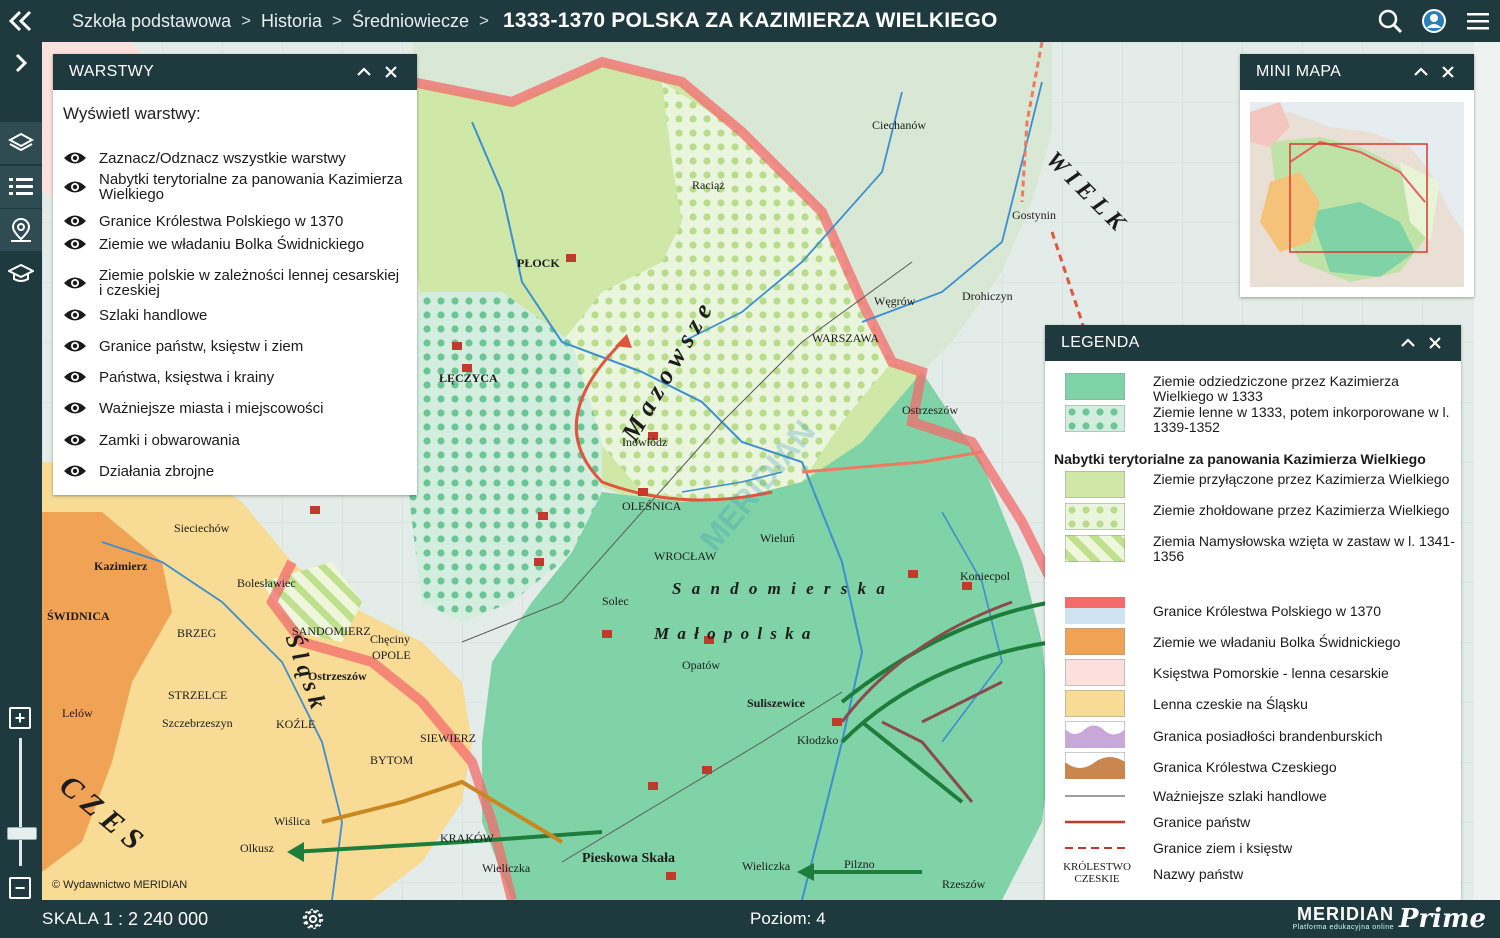 Image resolution: width=1500 pixels, height=938 pixels. I want to click on legend-swatch-annexed, so click(1095, 484).